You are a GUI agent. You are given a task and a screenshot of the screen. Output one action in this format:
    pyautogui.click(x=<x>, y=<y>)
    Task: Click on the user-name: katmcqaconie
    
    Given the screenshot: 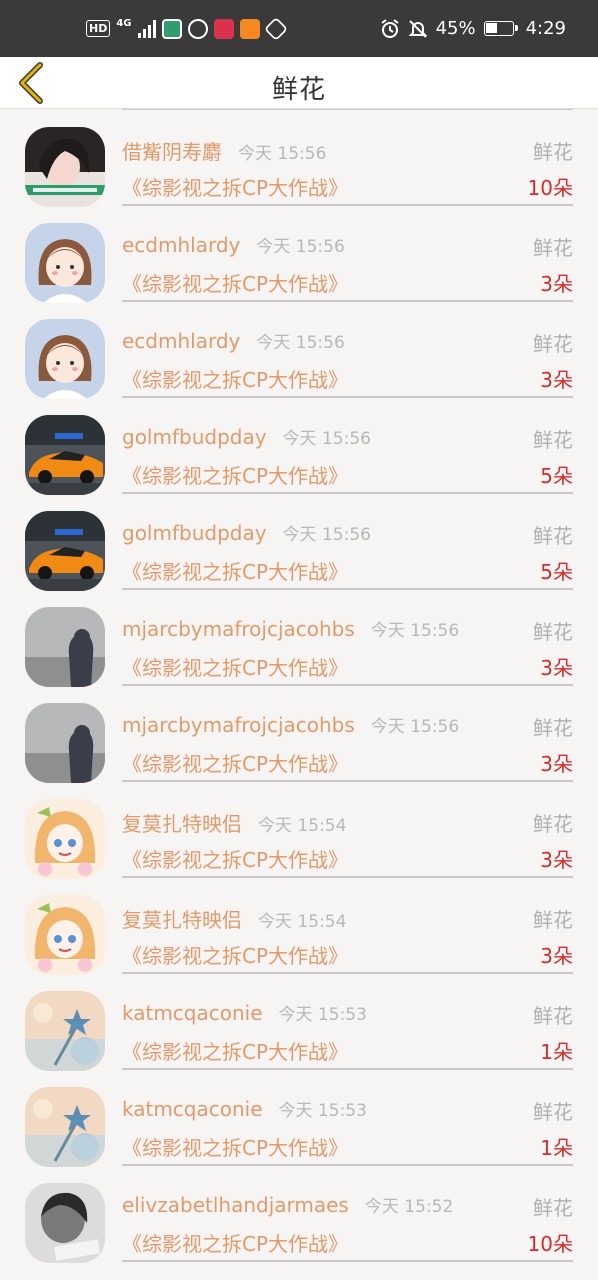 What is the action you would take?
    pyautogui.click(x=192, y=1013)
    